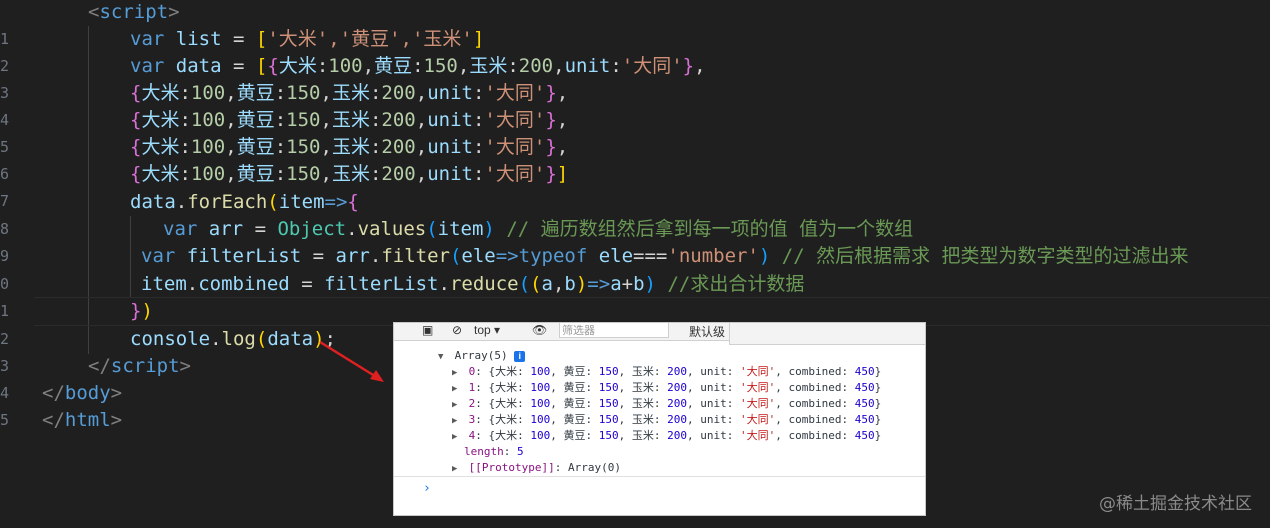 The height and width of the screenshot is (528, 1270). I want to click on comment-values: // 遍历数组然后拿到每一项的值 值为一个数组, so click(710, 229).